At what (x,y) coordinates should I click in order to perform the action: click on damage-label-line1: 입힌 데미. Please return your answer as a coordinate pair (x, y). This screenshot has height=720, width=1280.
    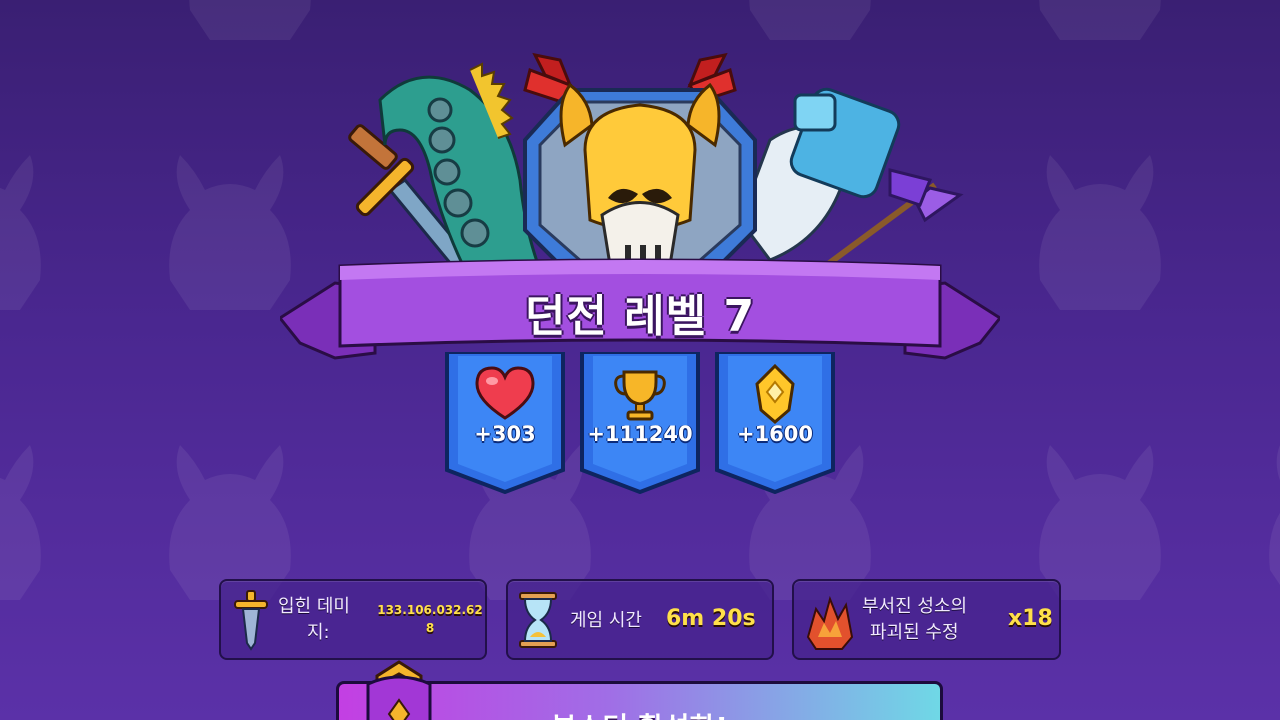
    Looking at the image, I should click on (314, 606).